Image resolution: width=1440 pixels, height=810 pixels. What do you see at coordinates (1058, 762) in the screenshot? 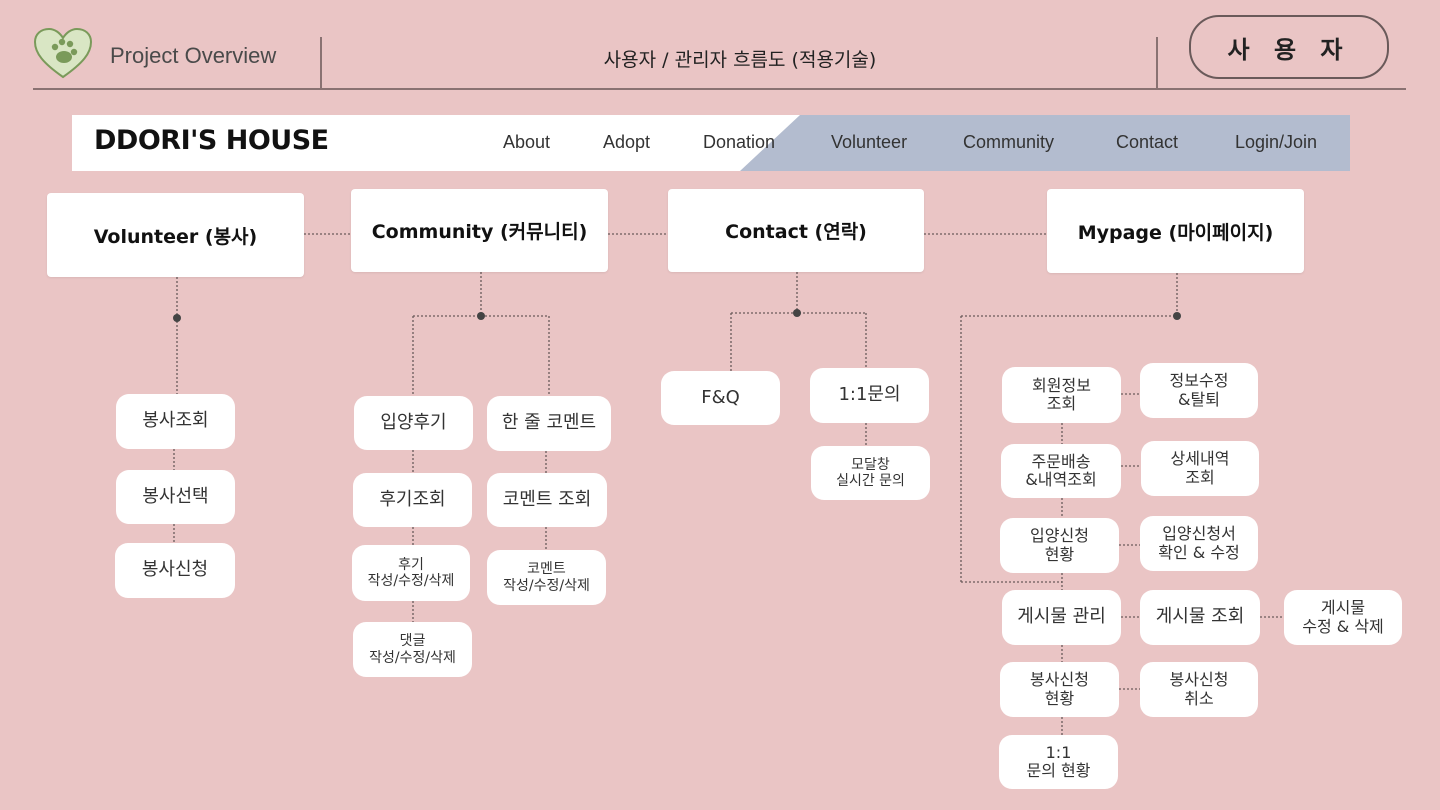
I see `node-inquiry-status: 1:1 문의 현황` at bounding box center [1058, 762].